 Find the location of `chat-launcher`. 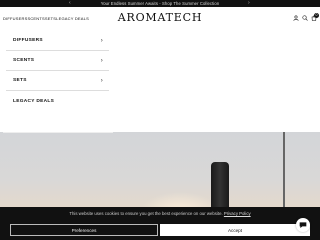

chat-launcher is located at coordinates (303, 225).